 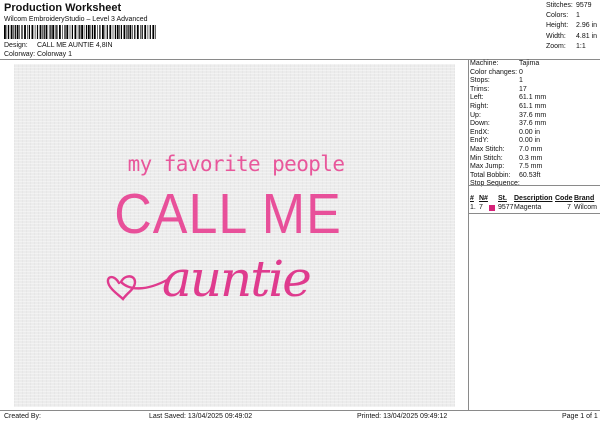 I want to click on printed-date: Printed: 13/04/2025 09:49:12, so click(x=402, y=416).